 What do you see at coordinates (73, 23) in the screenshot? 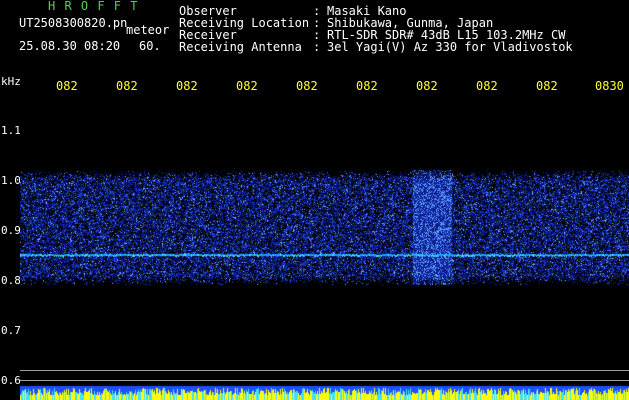
I see `file-name: UT2508300820.pn` at bounding box center [73, 23].